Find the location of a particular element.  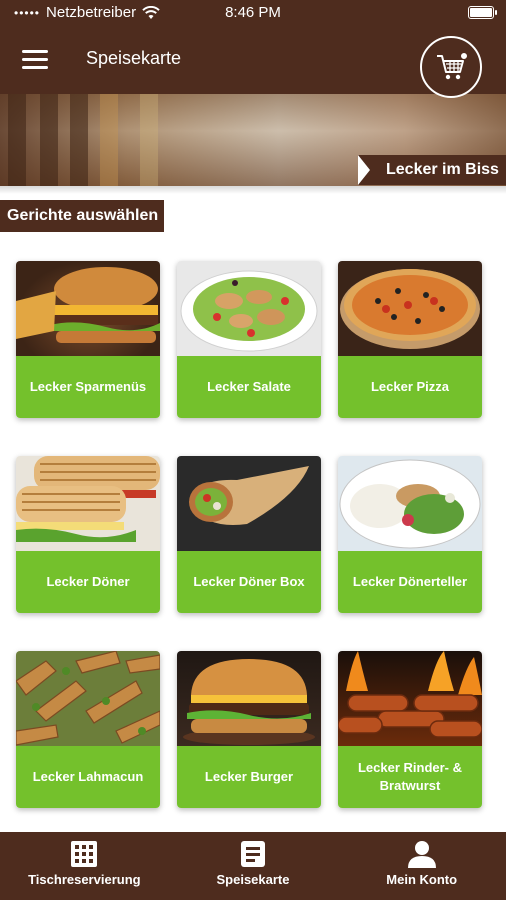

user-icon is located at coordinates (421, 854).